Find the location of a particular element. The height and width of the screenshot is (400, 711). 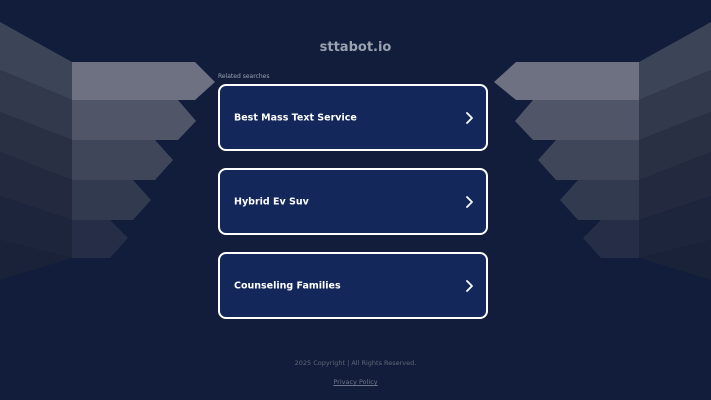

related-search-label: Counseling Families is located at coordinates (287, 285).